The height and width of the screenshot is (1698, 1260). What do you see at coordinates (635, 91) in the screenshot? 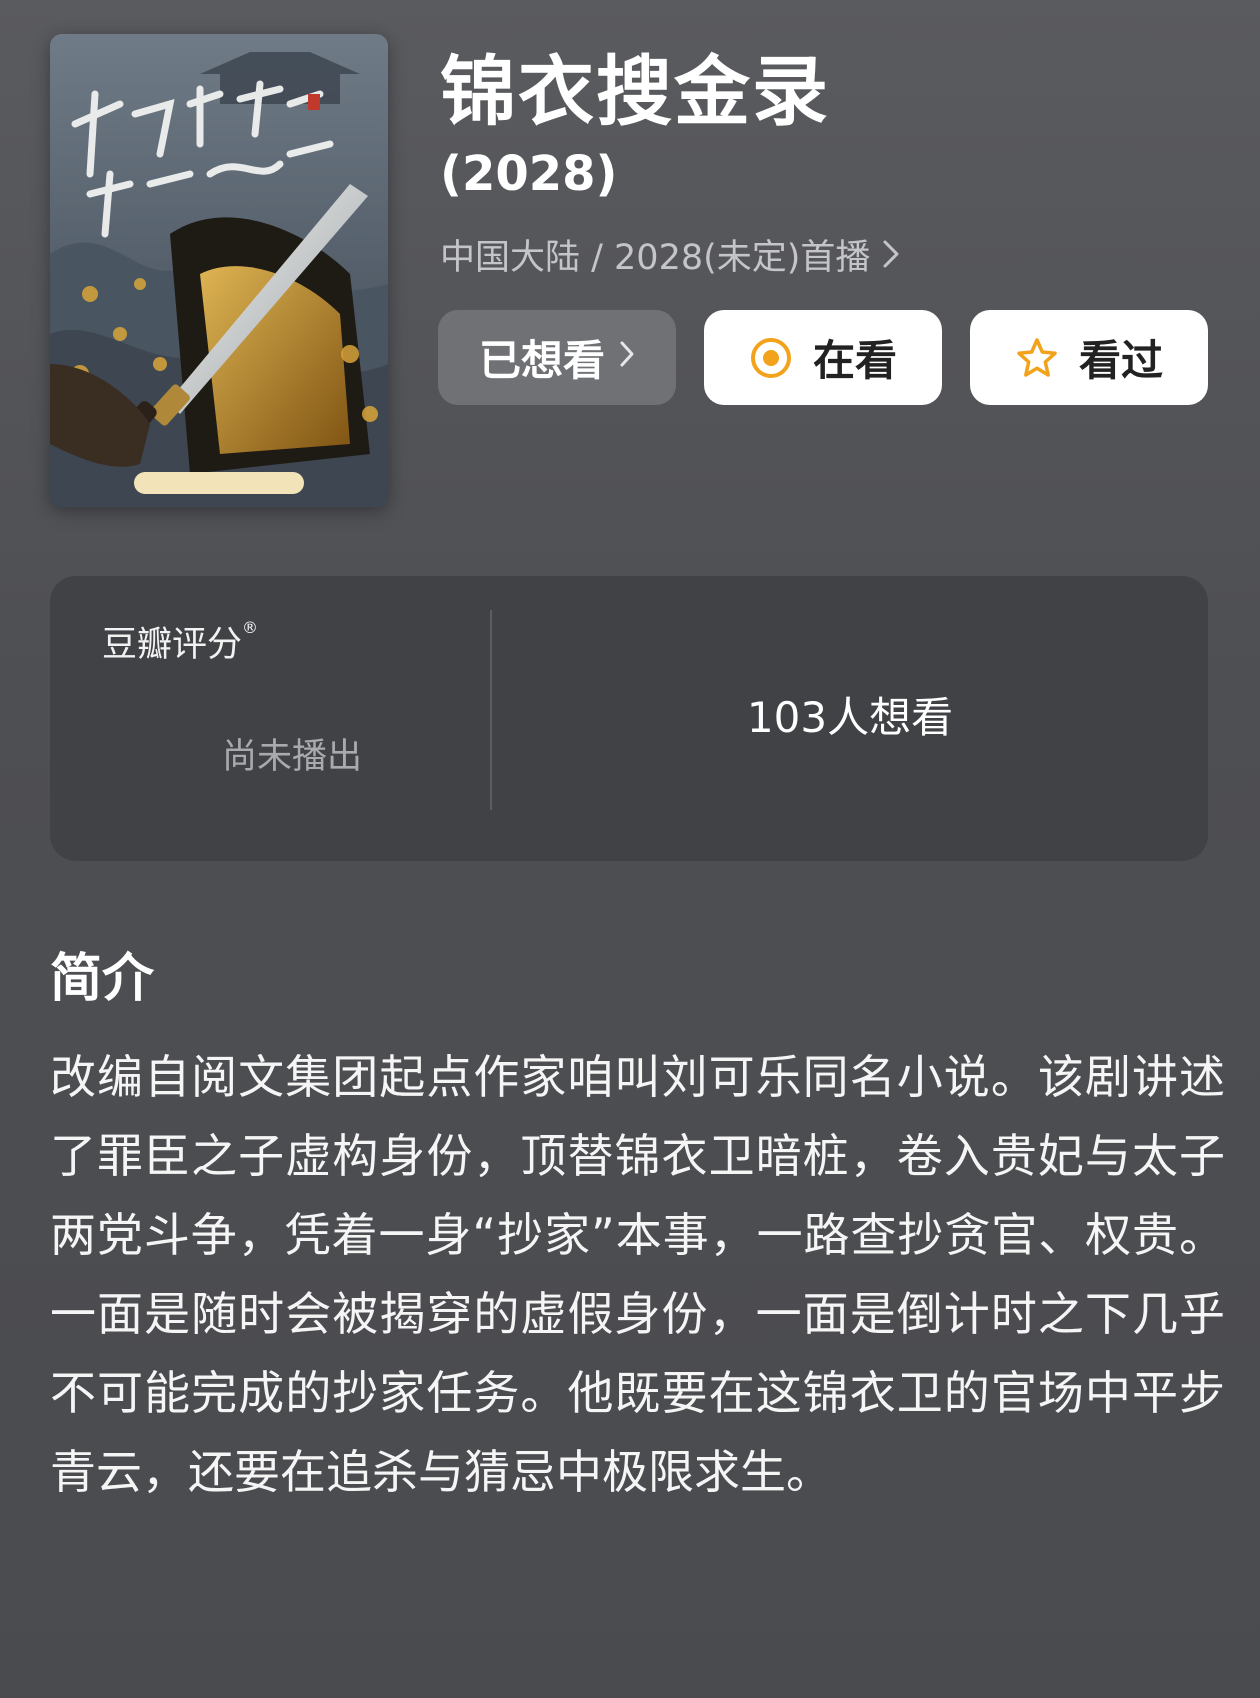
I see `movie-title: 锦衣搜金录` at bounding box center [635, 91].